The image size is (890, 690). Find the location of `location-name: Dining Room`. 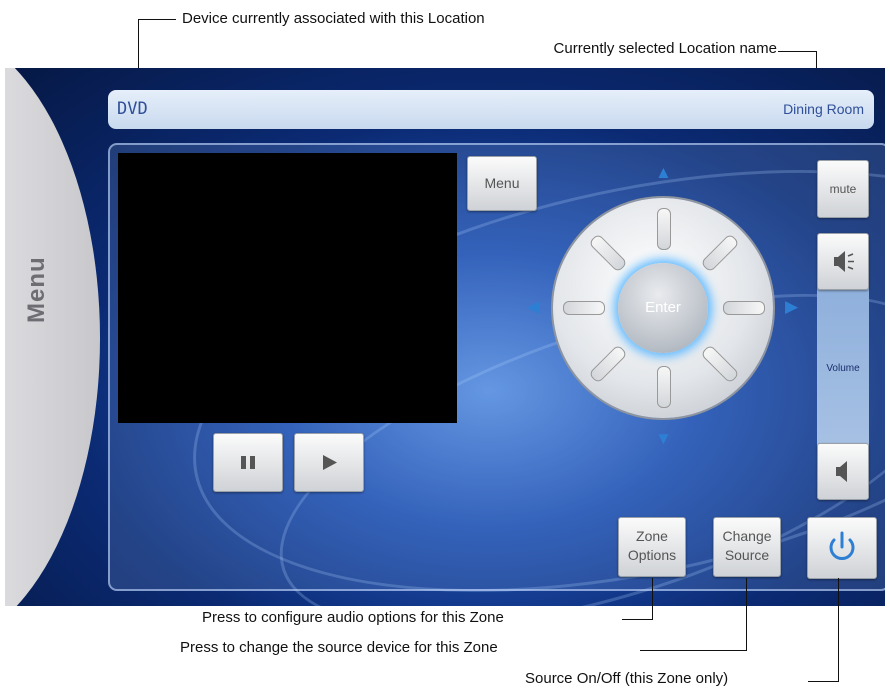

location-name: Dining Room is located at coordinates (823, 109).